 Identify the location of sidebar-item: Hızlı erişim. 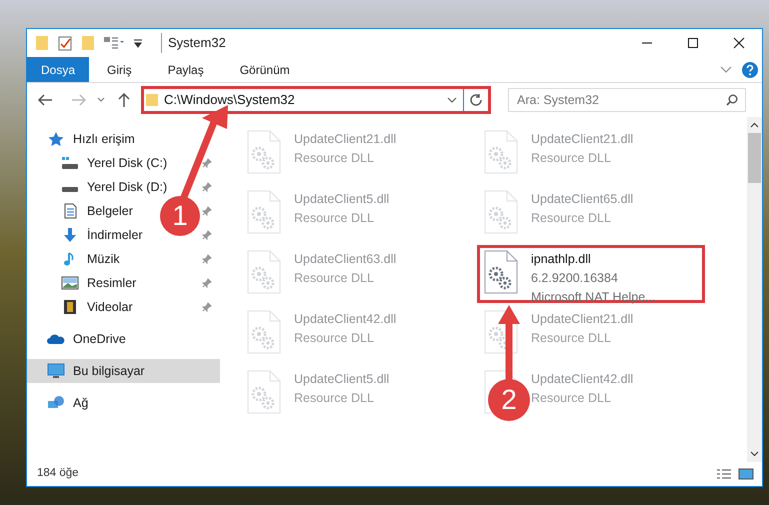
(82, 139).